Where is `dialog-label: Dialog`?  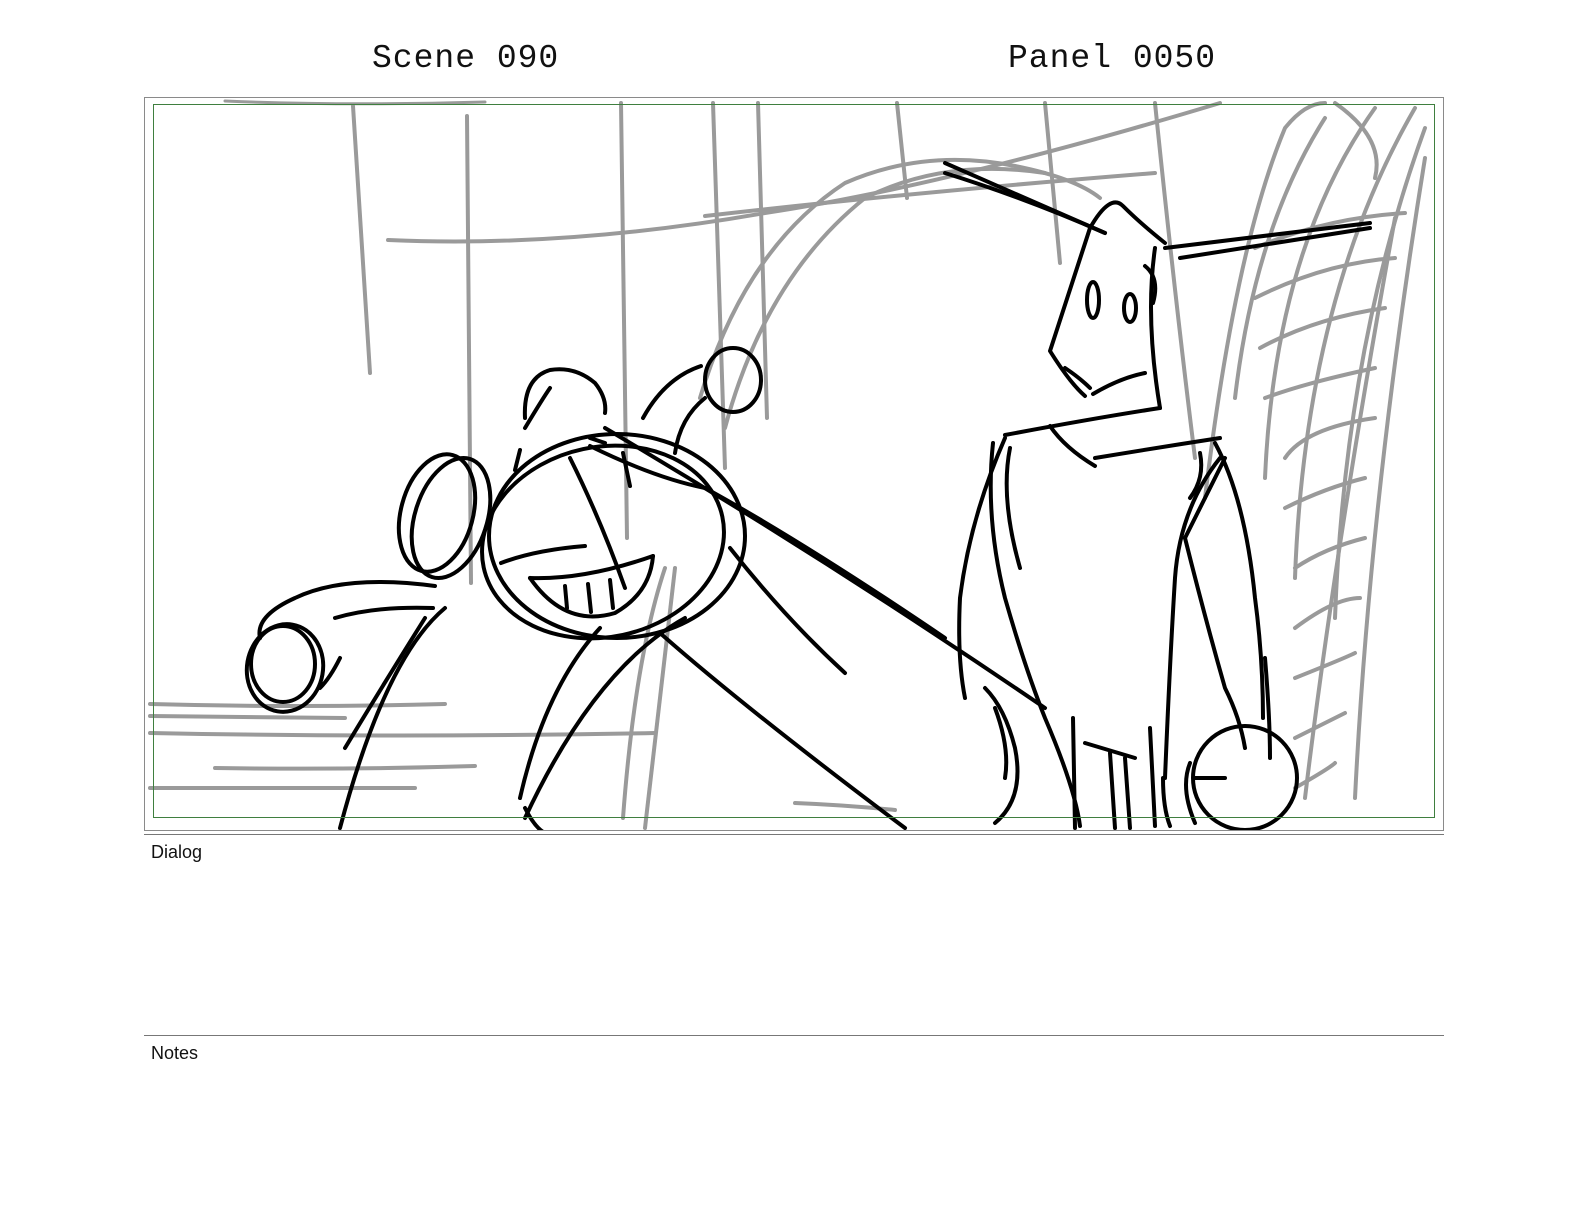 dialog-label: Dialog is located at coordinates (177, 852).